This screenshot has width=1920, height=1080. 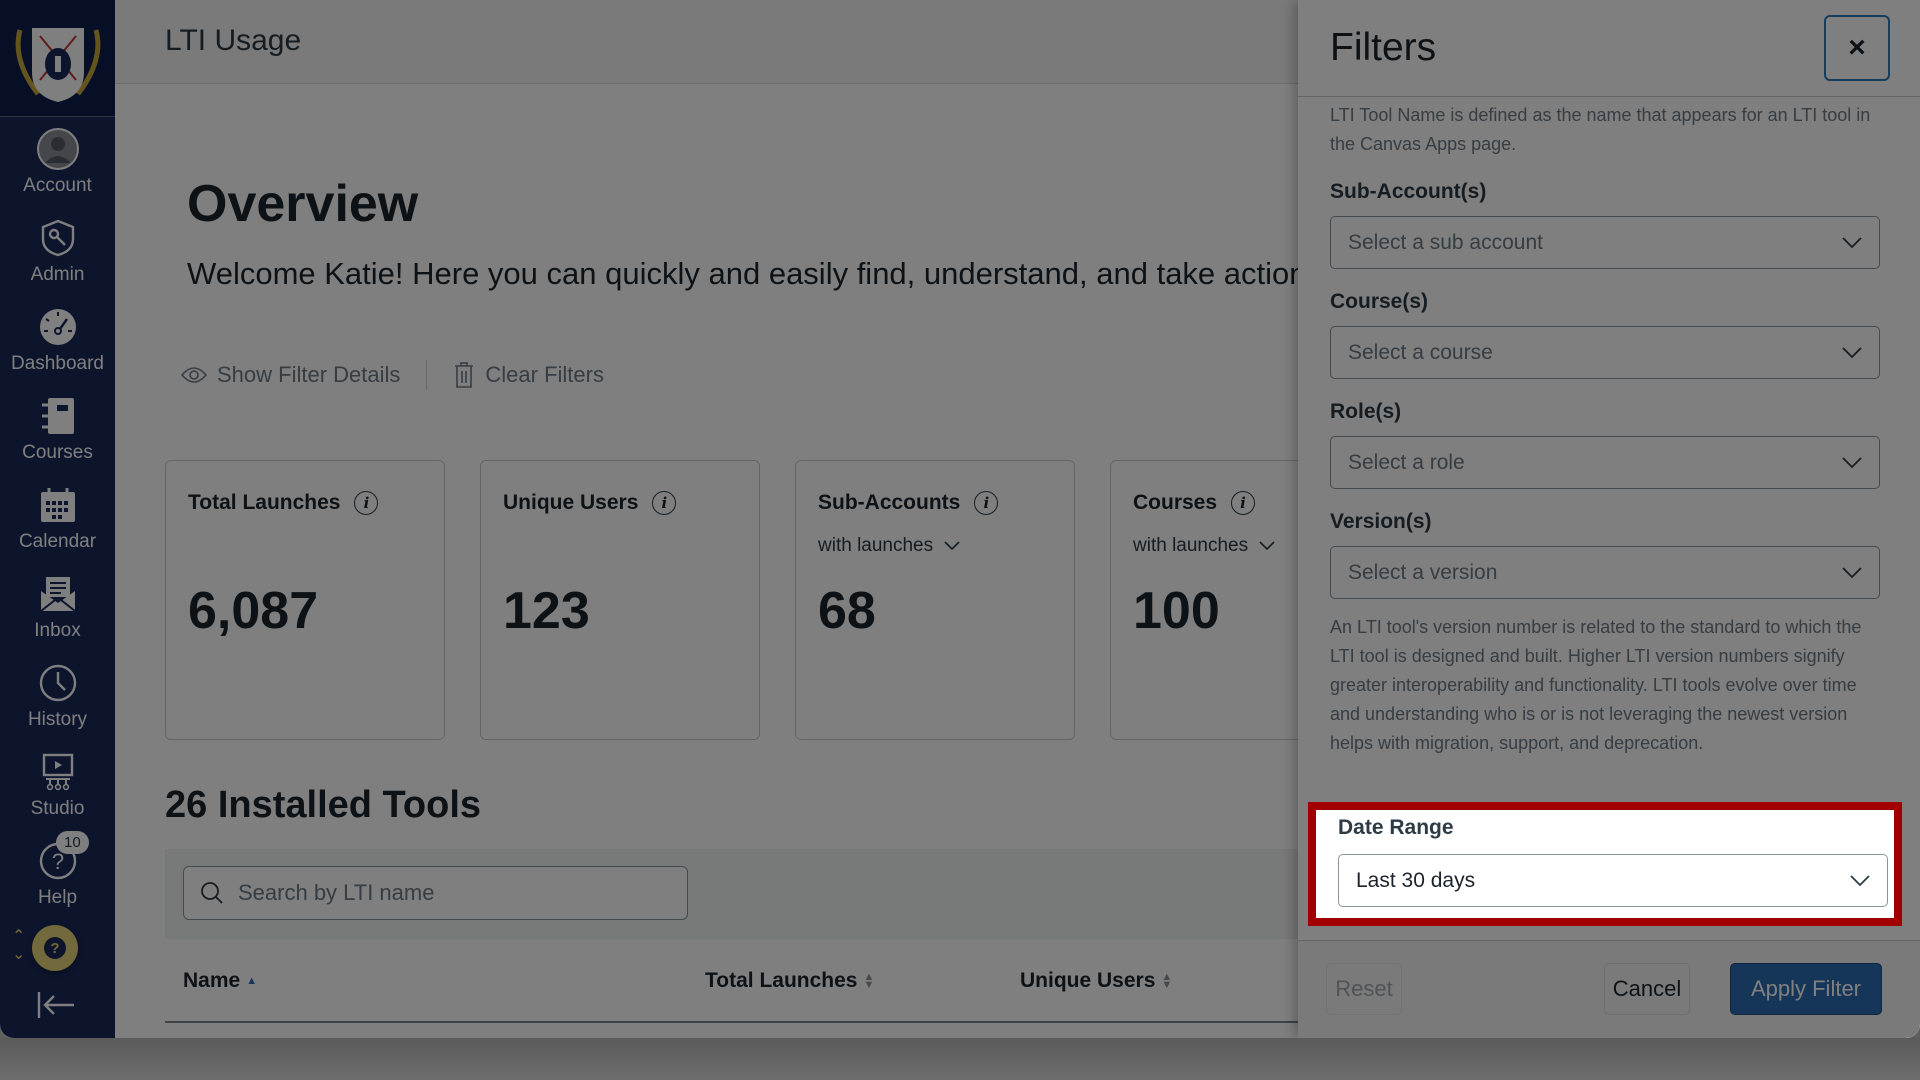 I want to click on date-range-value: Last 30 days, so click(x=1416, y=880).